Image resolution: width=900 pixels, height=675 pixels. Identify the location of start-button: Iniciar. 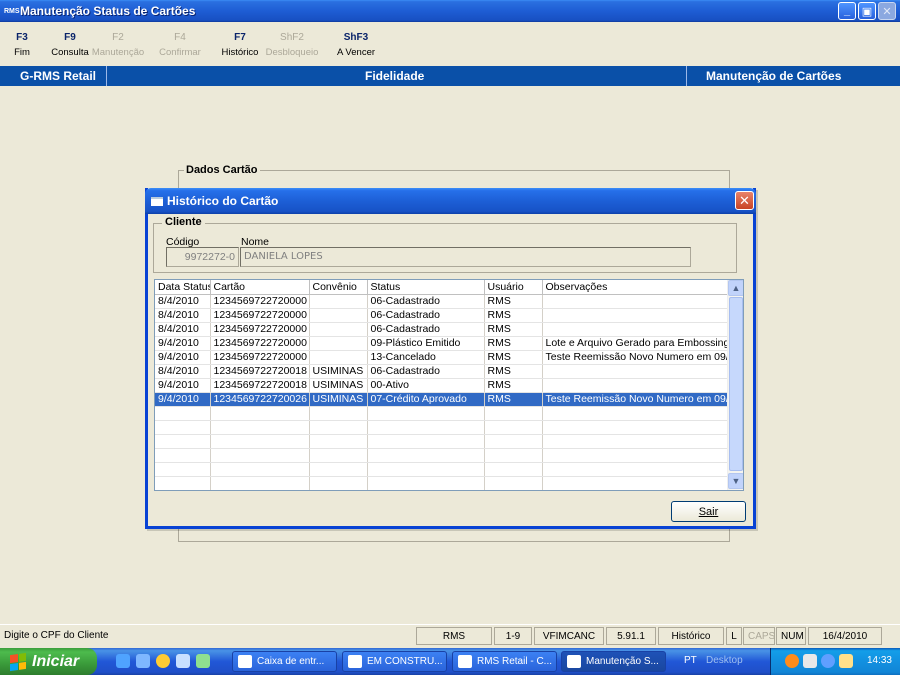
(48, 661).